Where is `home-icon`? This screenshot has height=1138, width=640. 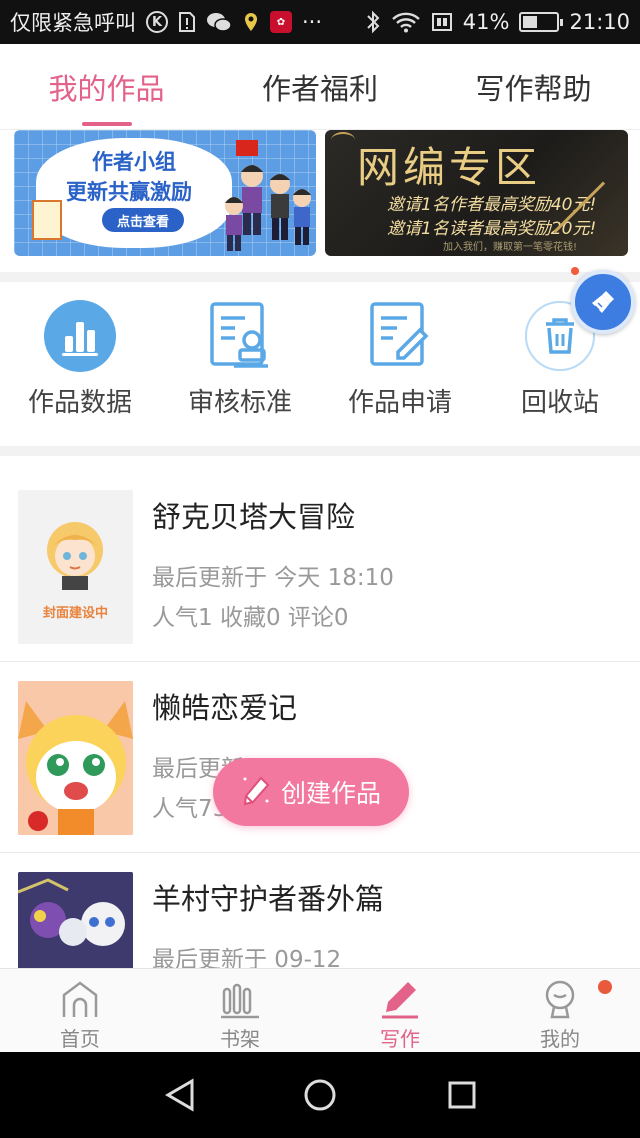 home-icon is located at coordinates (80, 998).